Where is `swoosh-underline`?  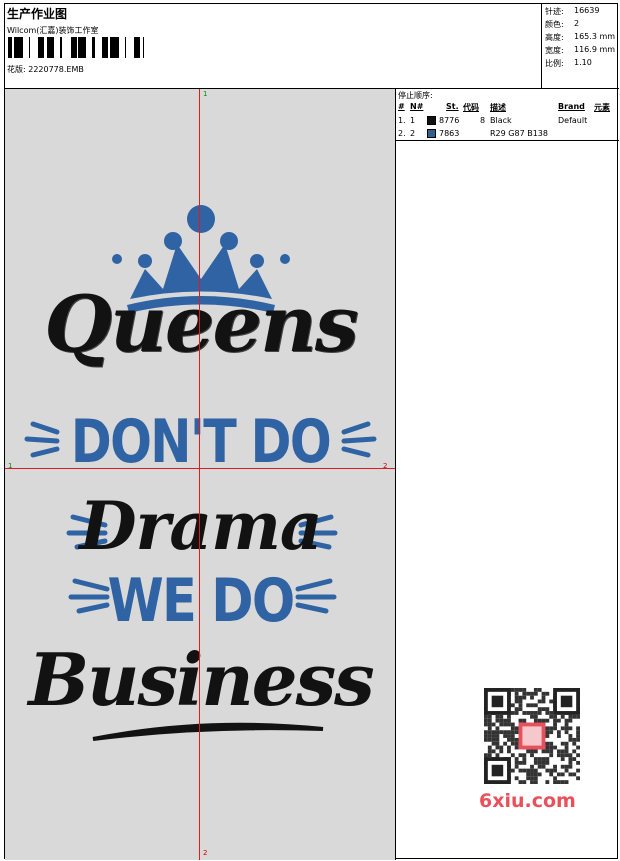
swoosh-underline is located at coordinates (208, 731).